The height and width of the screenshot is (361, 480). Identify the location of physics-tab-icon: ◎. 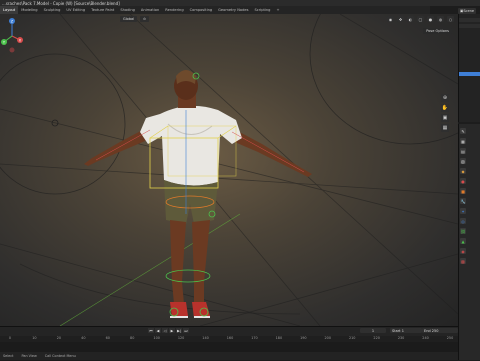
(463, 221).